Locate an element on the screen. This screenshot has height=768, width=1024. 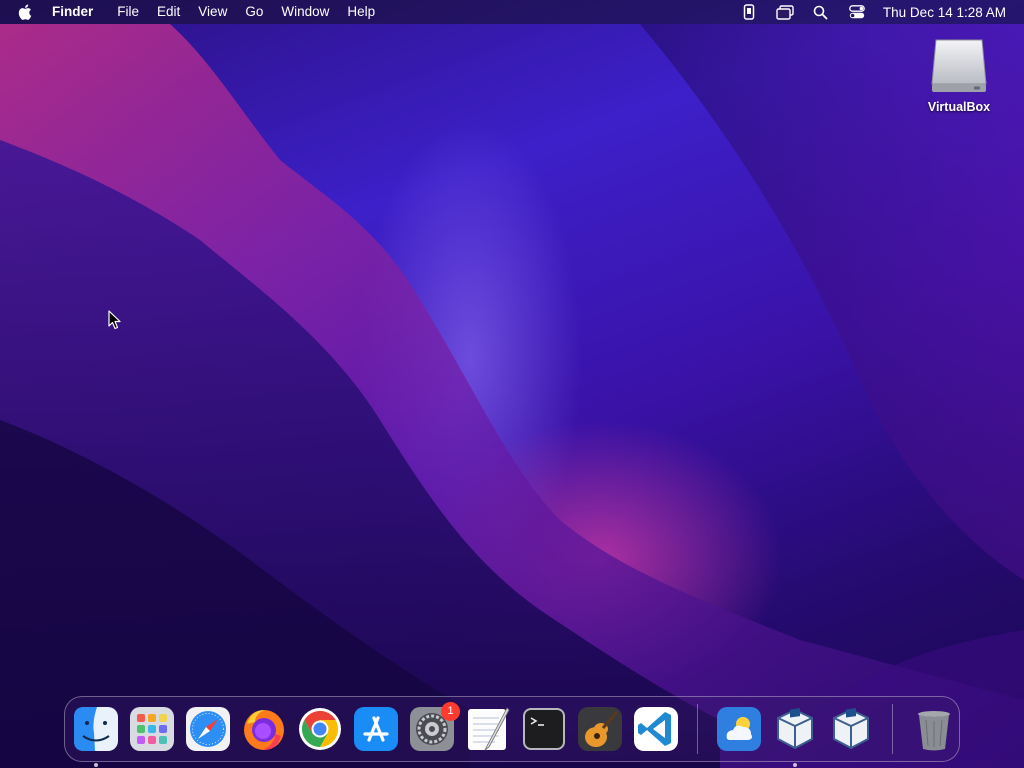
launchpad-icon is located at coordinates (152, 729).